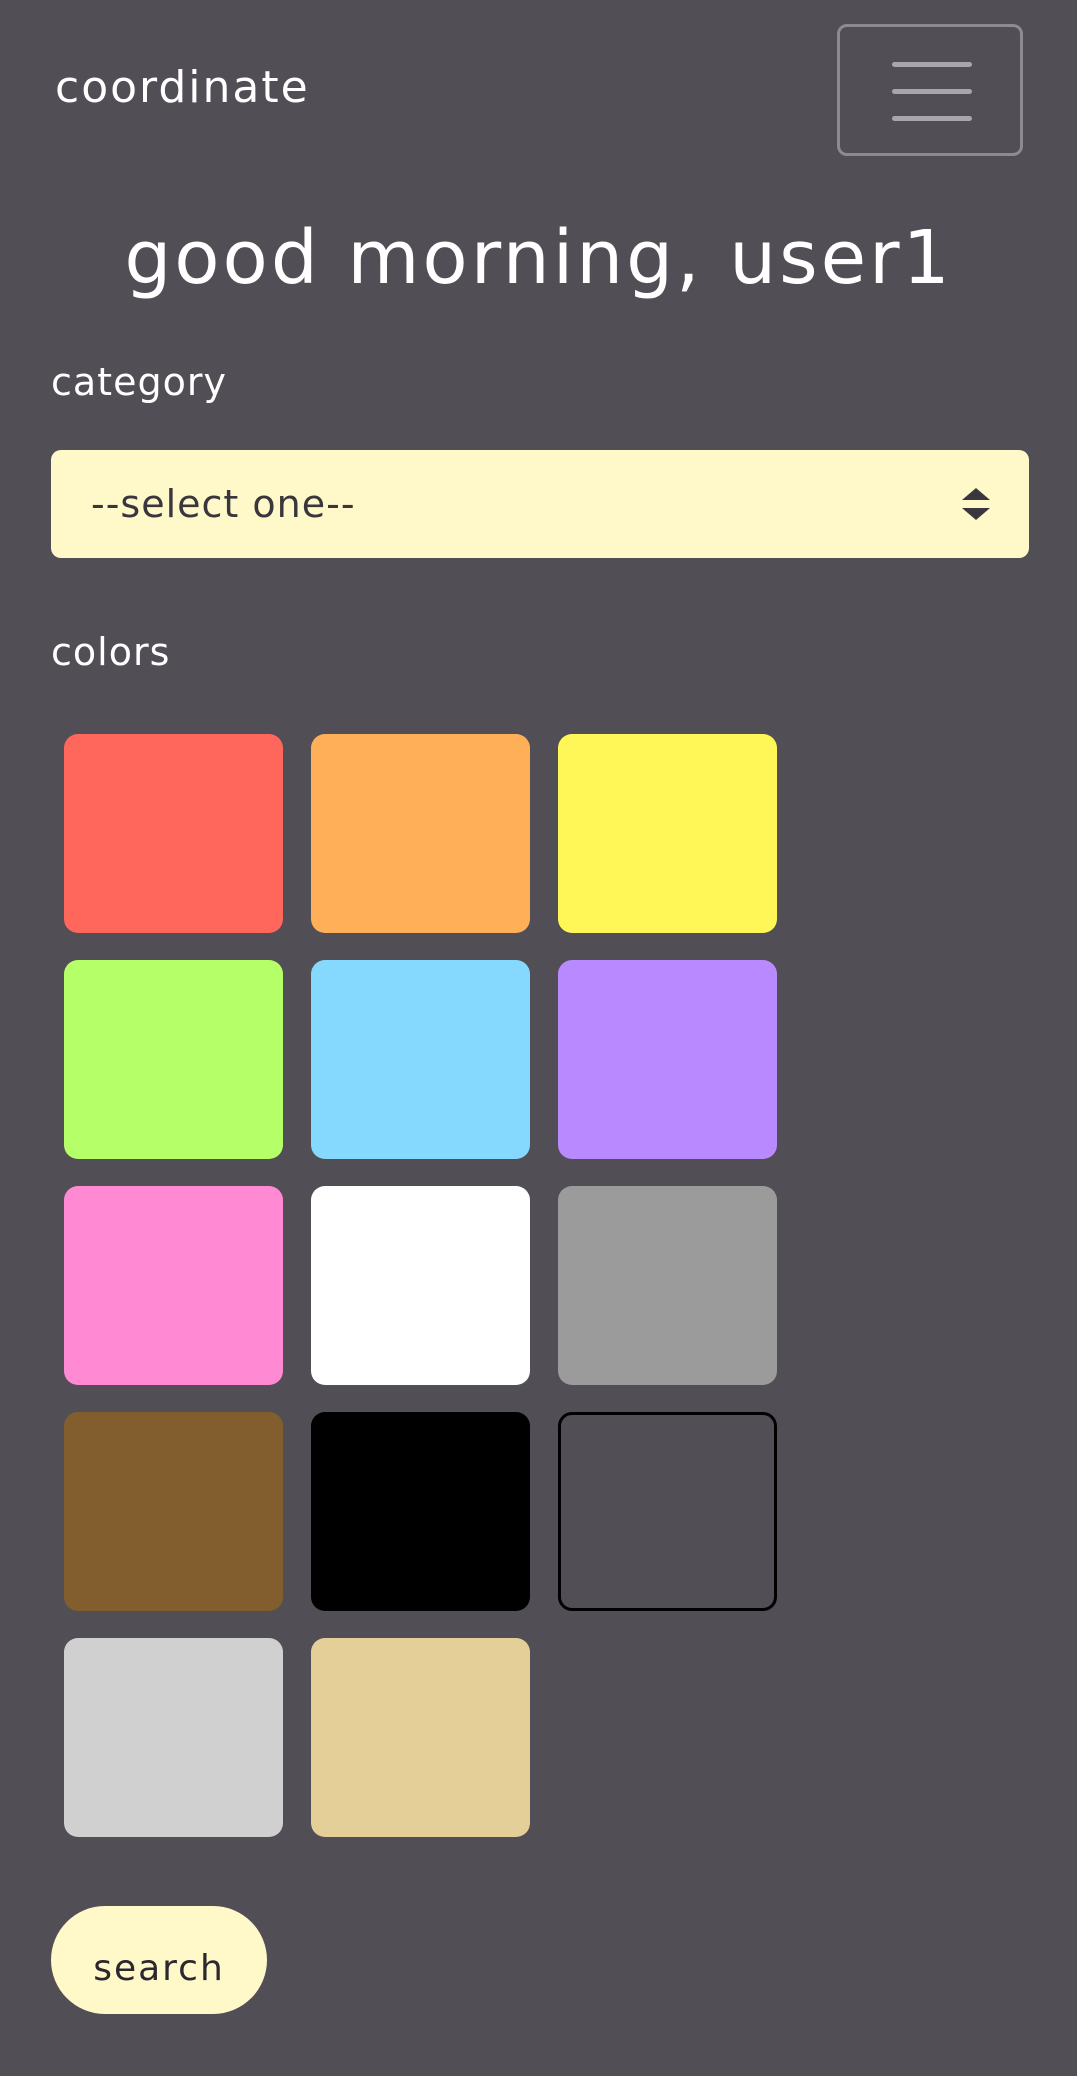 This screenshot has width=1077, height=2076. I want to click on color-swatch-blue, so click(420, 1059).